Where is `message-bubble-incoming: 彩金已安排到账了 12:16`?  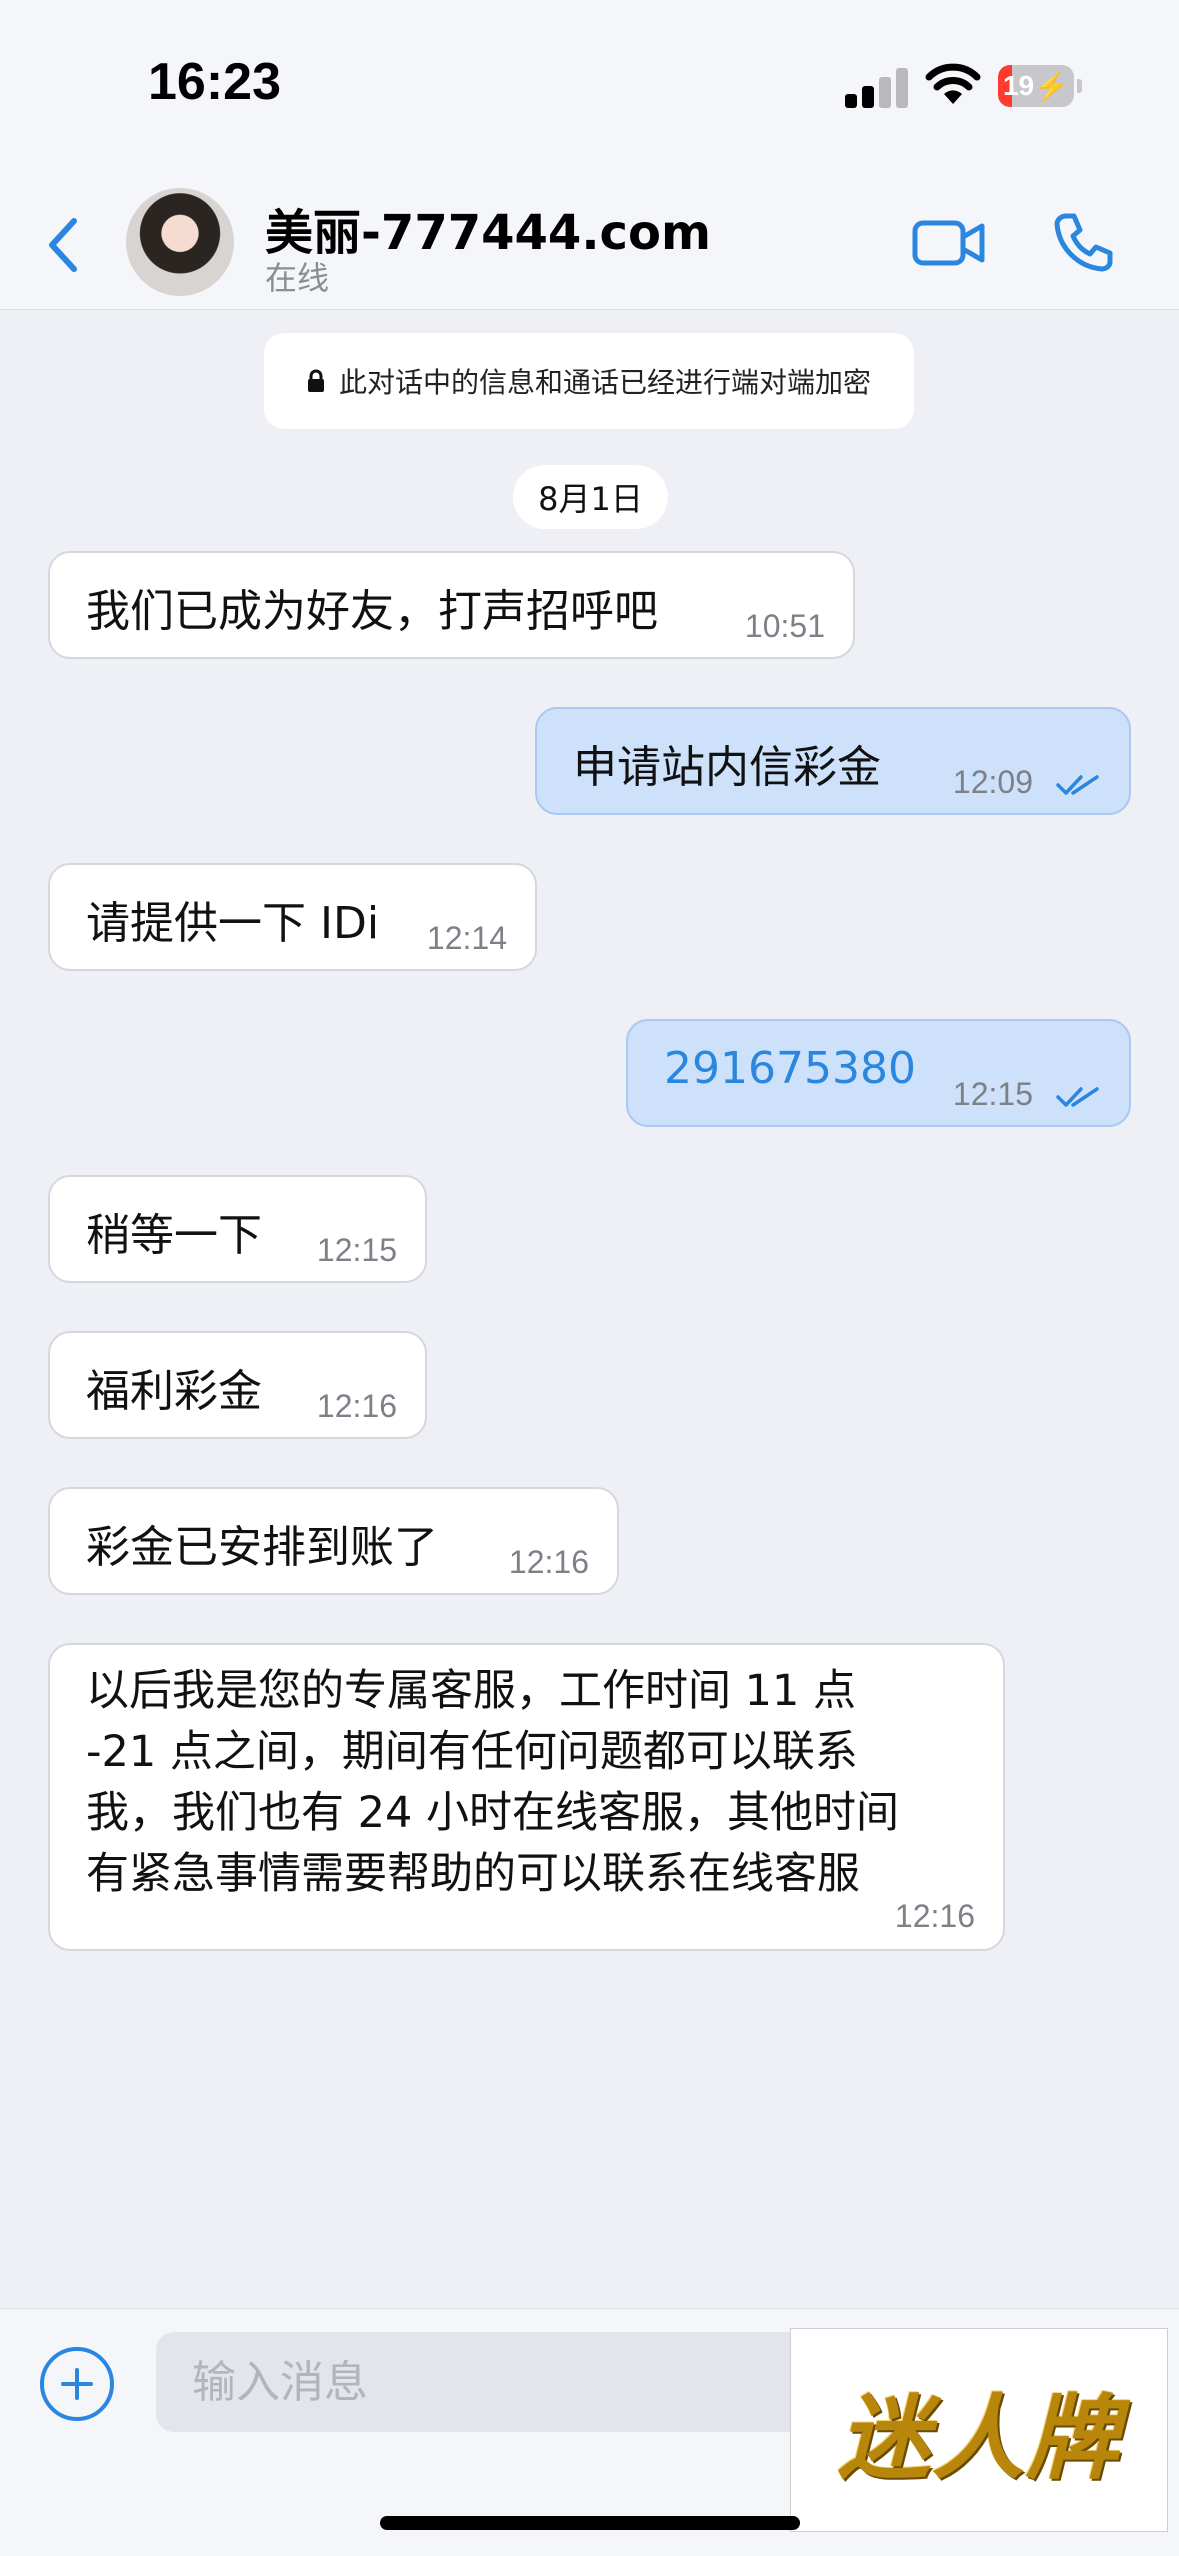
message-bubble-incoming: 彩金已安排到账了 12:16 is located at coordinates (333, 1541).